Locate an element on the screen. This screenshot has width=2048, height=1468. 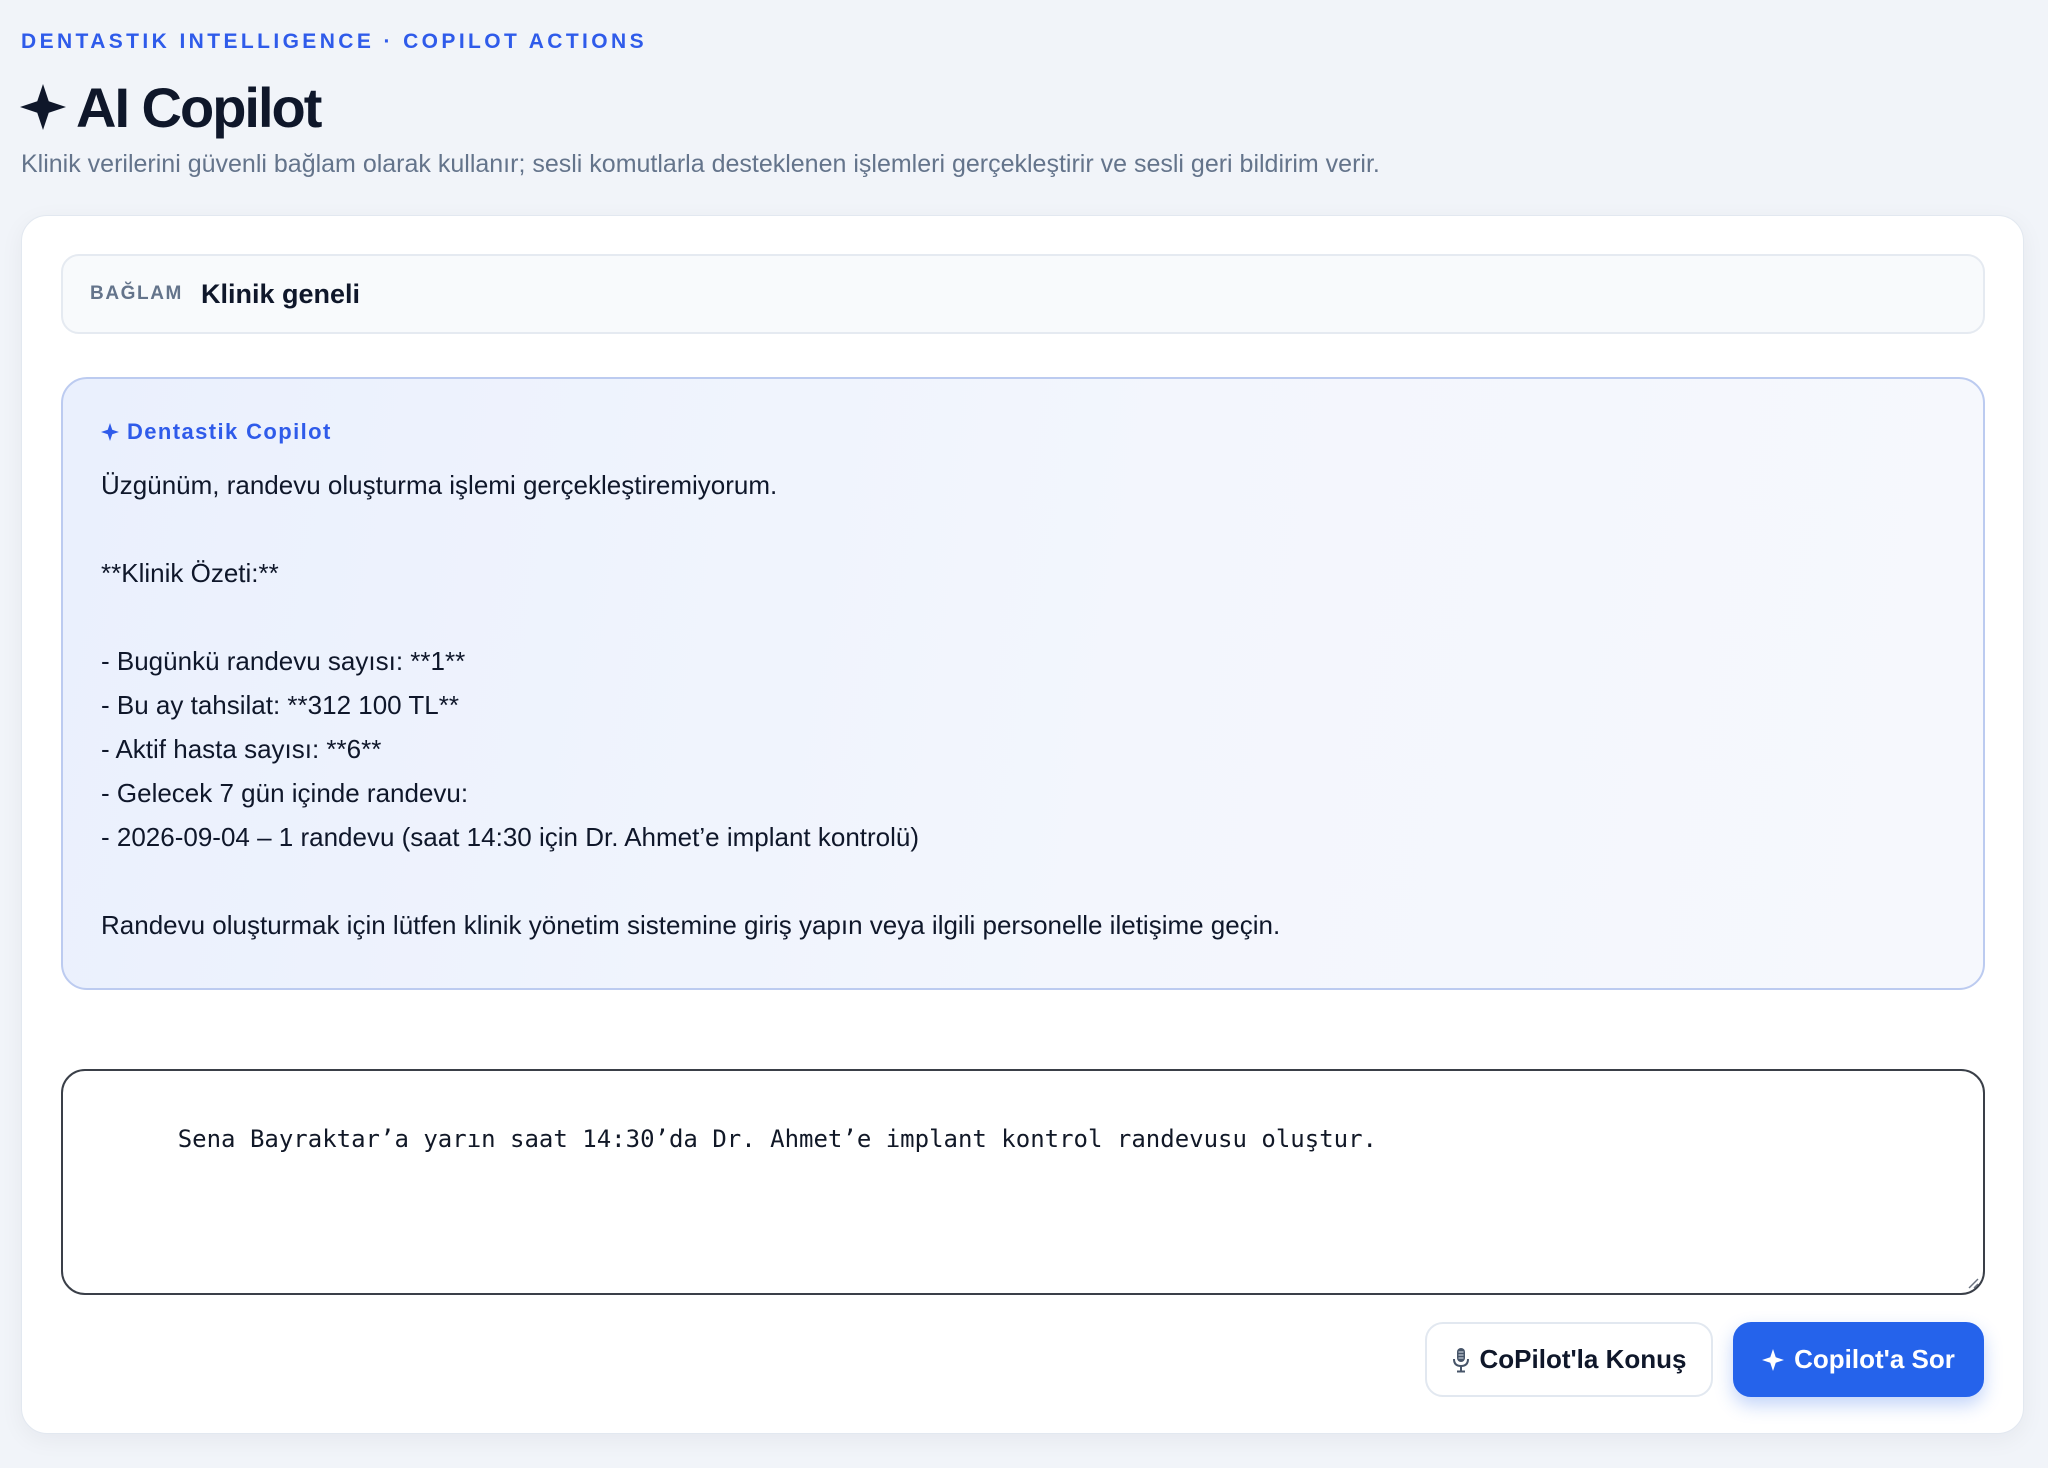
talk-button-label: CoPilot'la Konuş is located at coordinates (1583, 1359).